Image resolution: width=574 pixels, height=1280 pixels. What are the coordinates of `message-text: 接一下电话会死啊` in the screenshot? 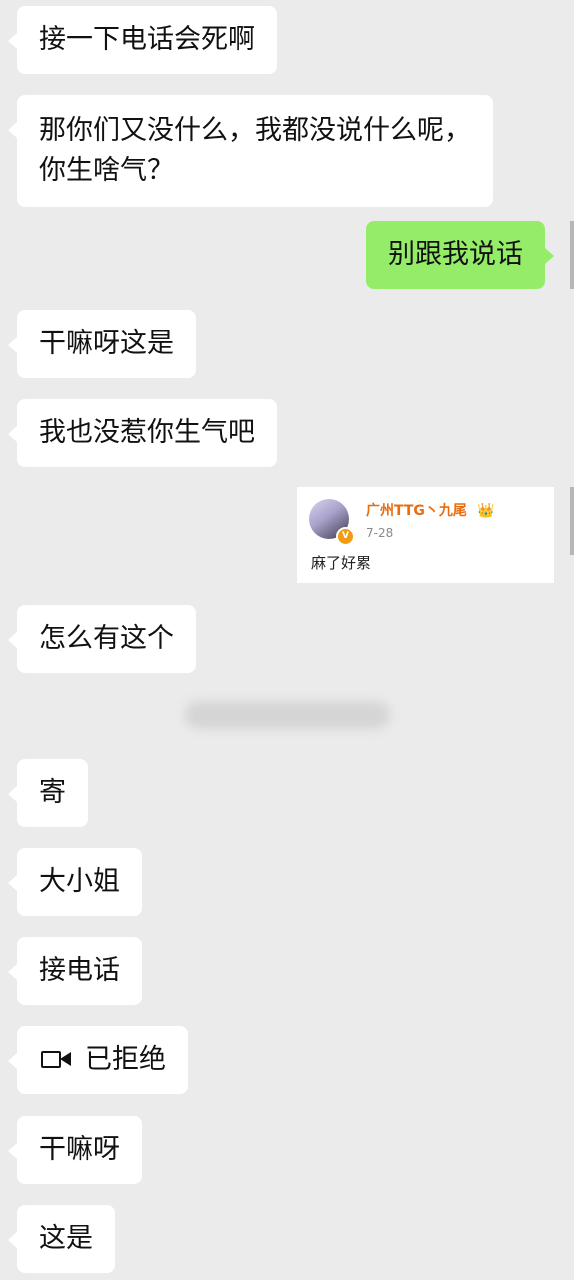 It's located at (147, 39).